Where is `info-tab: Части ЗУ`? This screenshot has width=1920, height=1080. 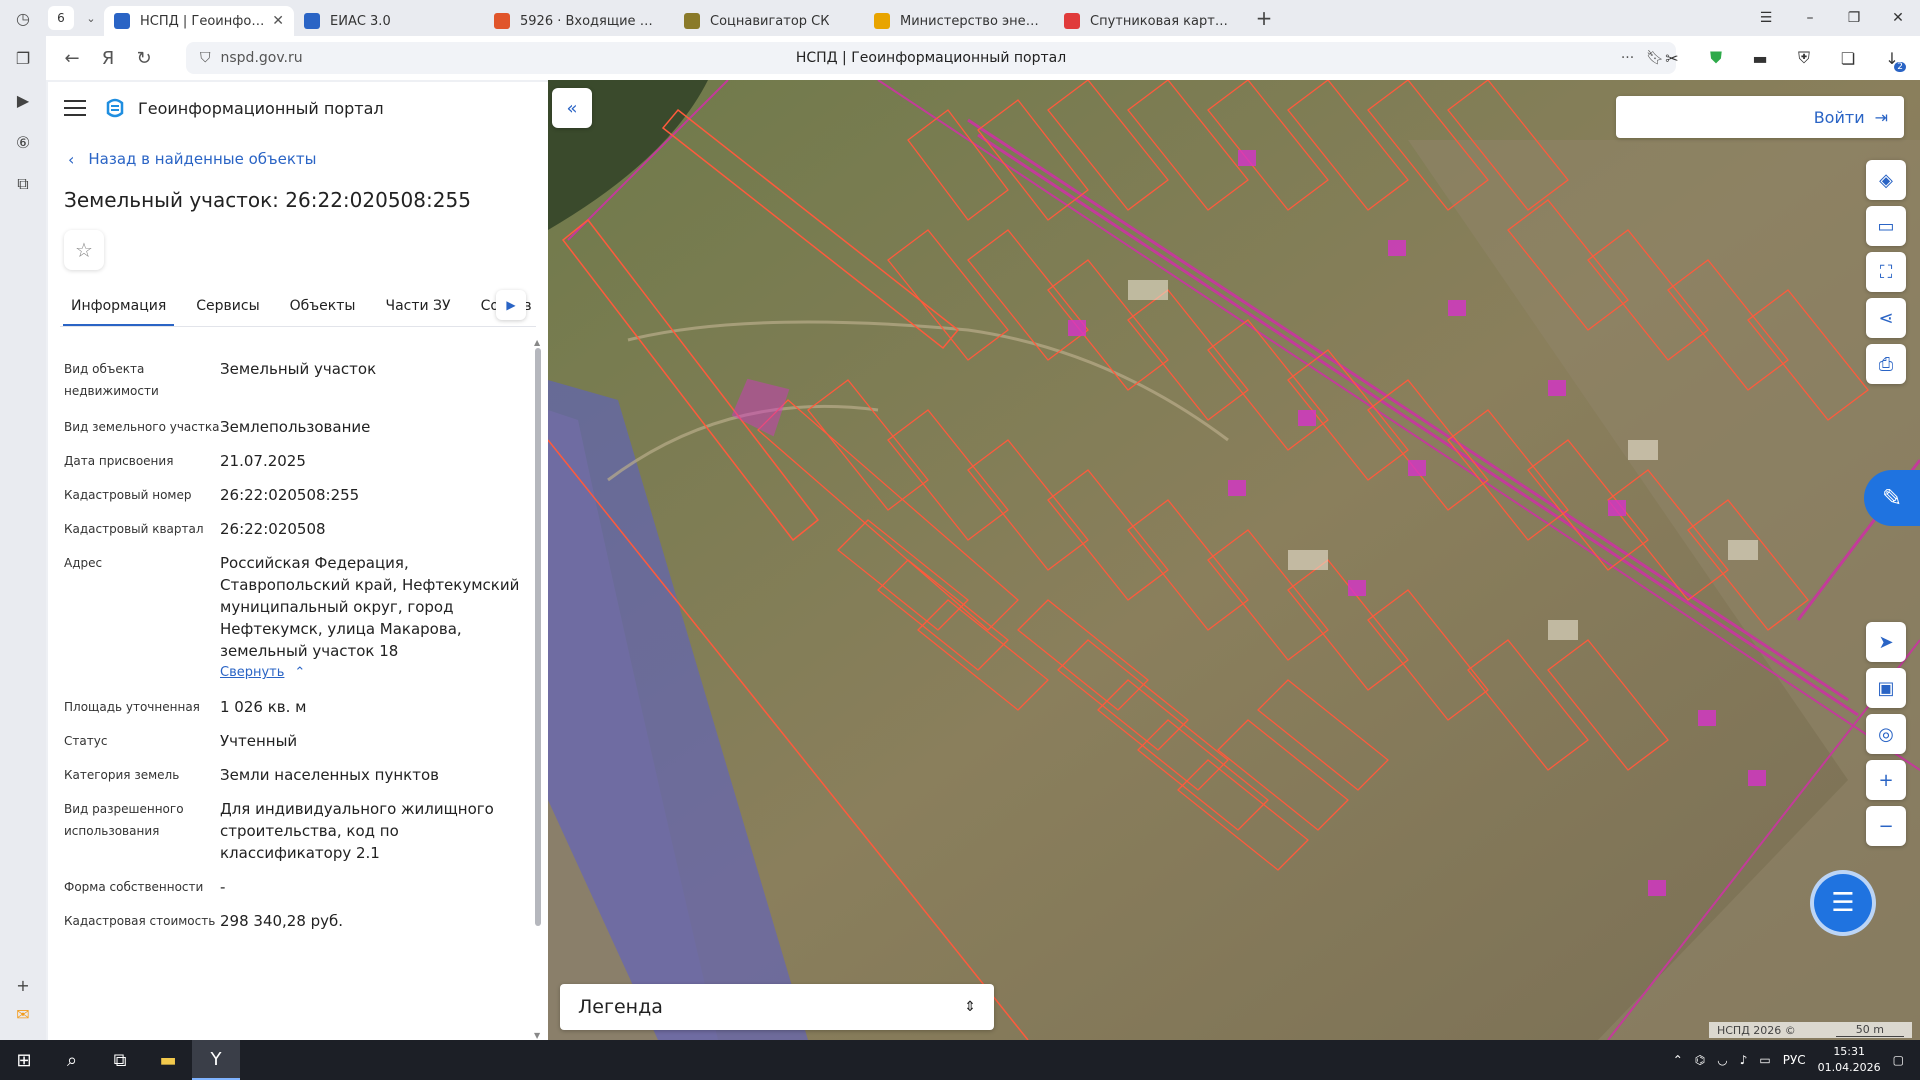
info-tab: Части ЗУ is located at coordinates (417, 312).